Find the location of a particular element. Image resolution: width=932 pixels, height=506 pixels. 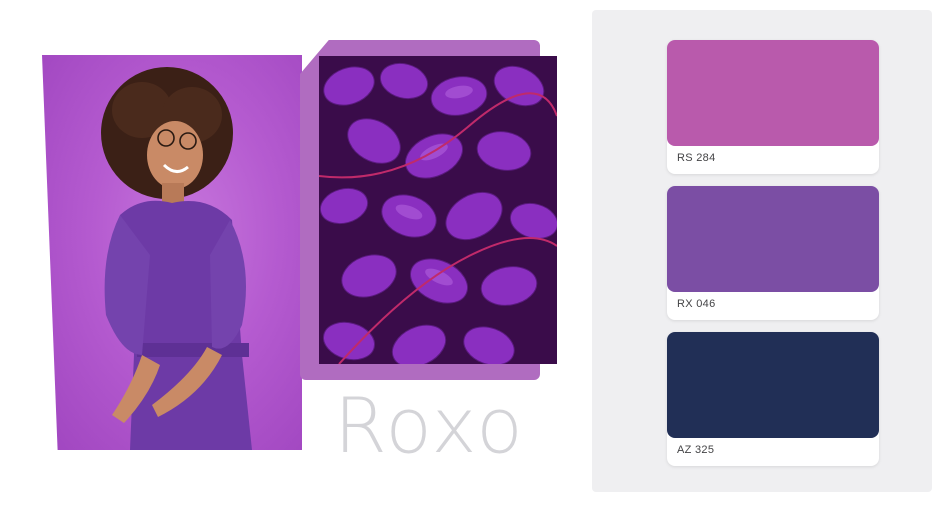

swatch-code: AZ 325 is located at coordinates (696, 450).